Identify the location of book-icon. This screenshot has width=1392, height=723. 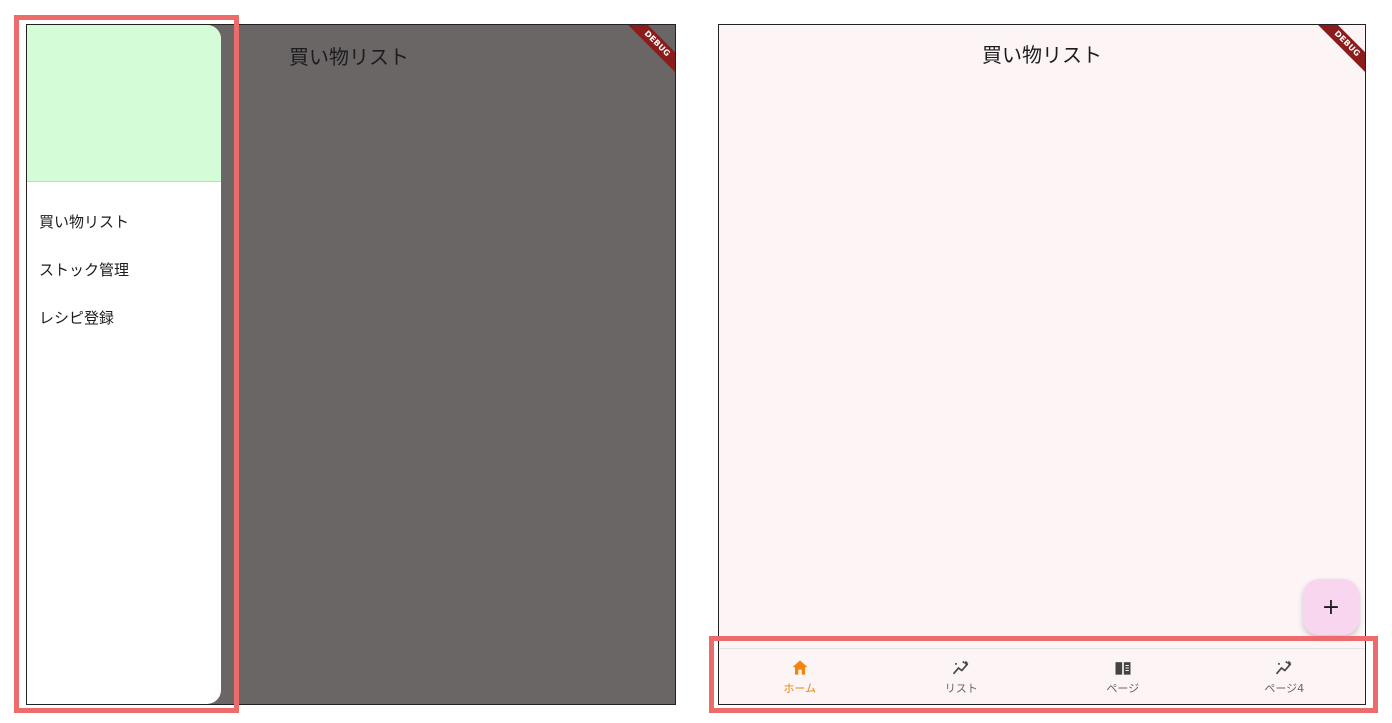
(1123, 668).